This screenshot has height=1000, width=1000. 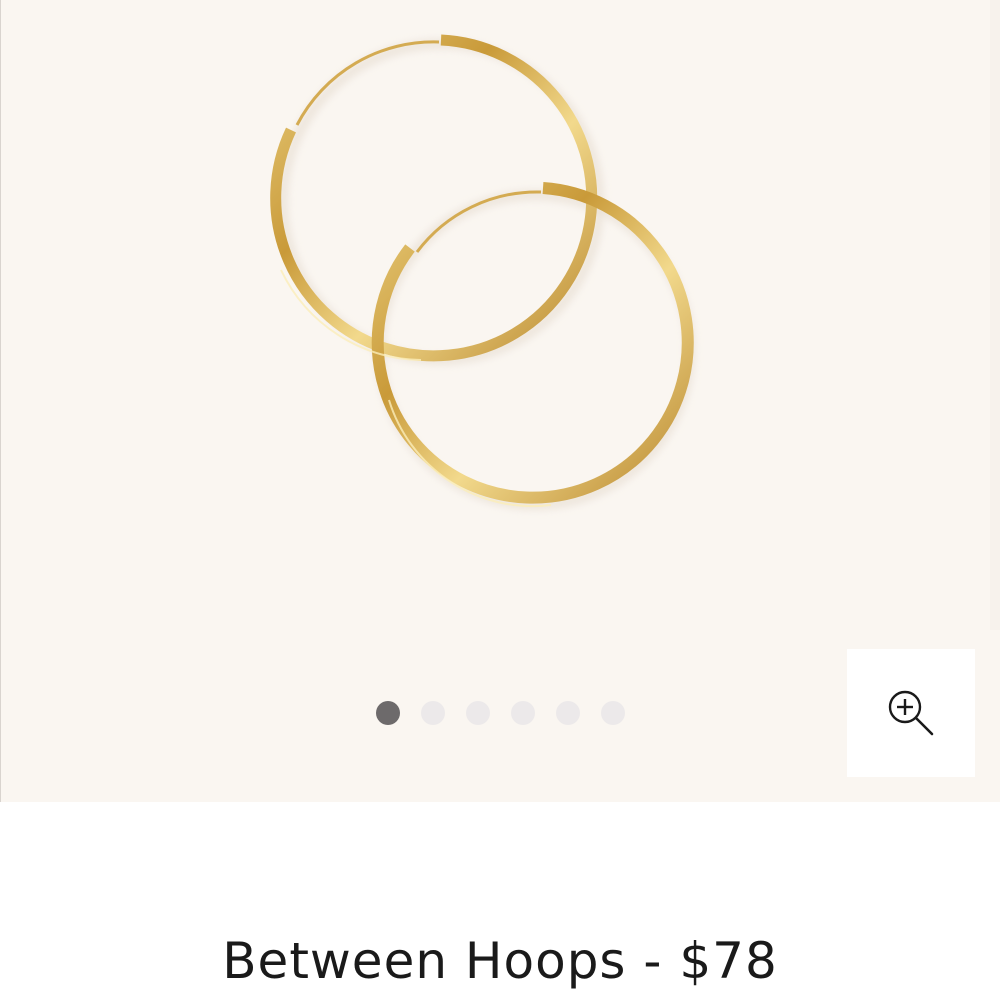 I want to click on product-title: Between Hoops - $78, so click(x=500, y=961).